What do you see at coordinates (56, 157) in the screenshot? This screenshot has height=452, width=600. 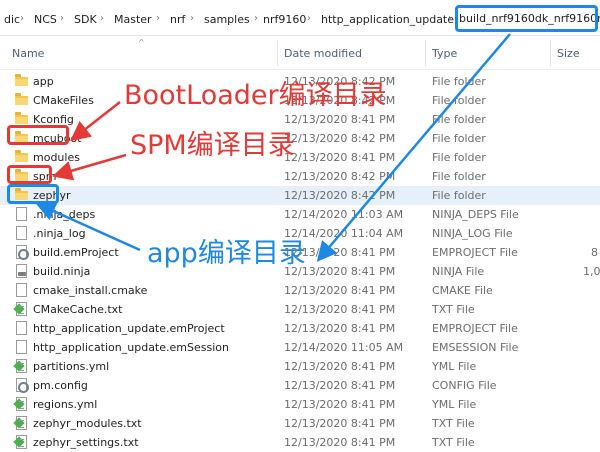 I see `file-name: modules` at bounding box center [56, 157].